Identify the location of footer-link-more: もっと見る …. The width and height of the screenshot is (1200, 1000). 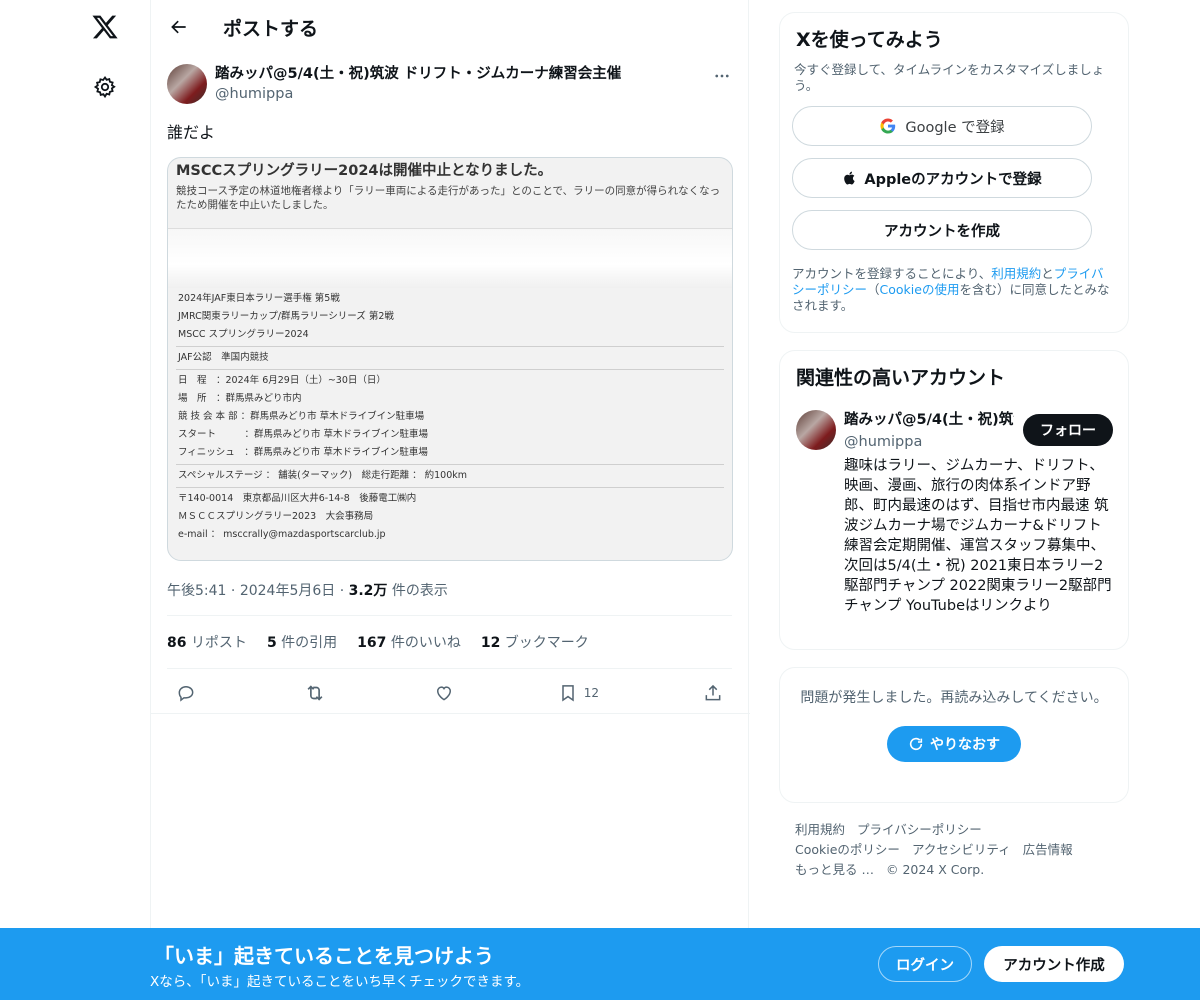
(834, 869).